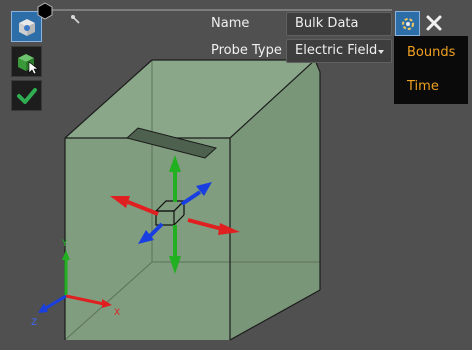  What do you see at coordinates (381, 52) in the screenshot?
I see `chevron-down-icon` at bounding box center [381, 52].